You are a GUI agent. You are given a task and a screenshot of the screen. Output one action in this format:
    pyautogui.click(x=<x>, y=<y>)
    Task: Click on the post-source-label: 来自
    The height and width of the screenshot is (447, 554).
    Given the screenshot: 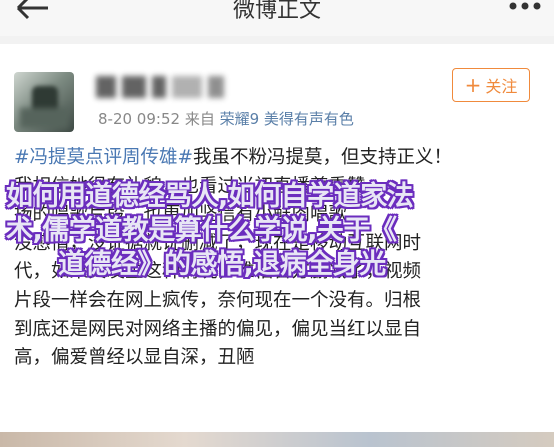 What is the action you would take?
    pyautogui.click(x=199, y=119)
    